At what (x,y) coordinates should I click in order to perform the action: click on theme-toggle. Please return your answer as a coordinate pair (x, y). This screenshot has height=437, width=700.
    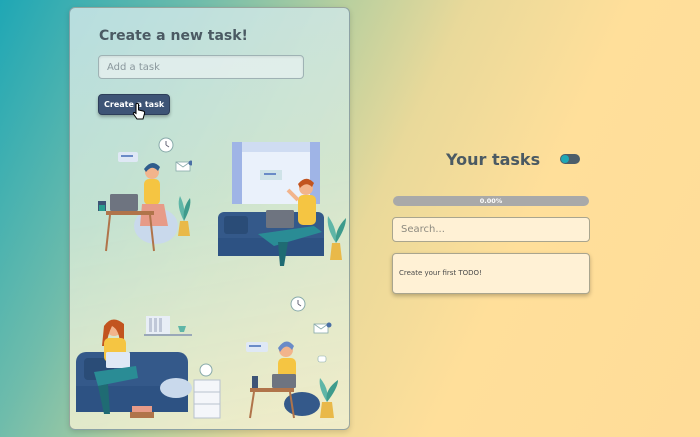
    Looking at the image, I should click on (570, 159).